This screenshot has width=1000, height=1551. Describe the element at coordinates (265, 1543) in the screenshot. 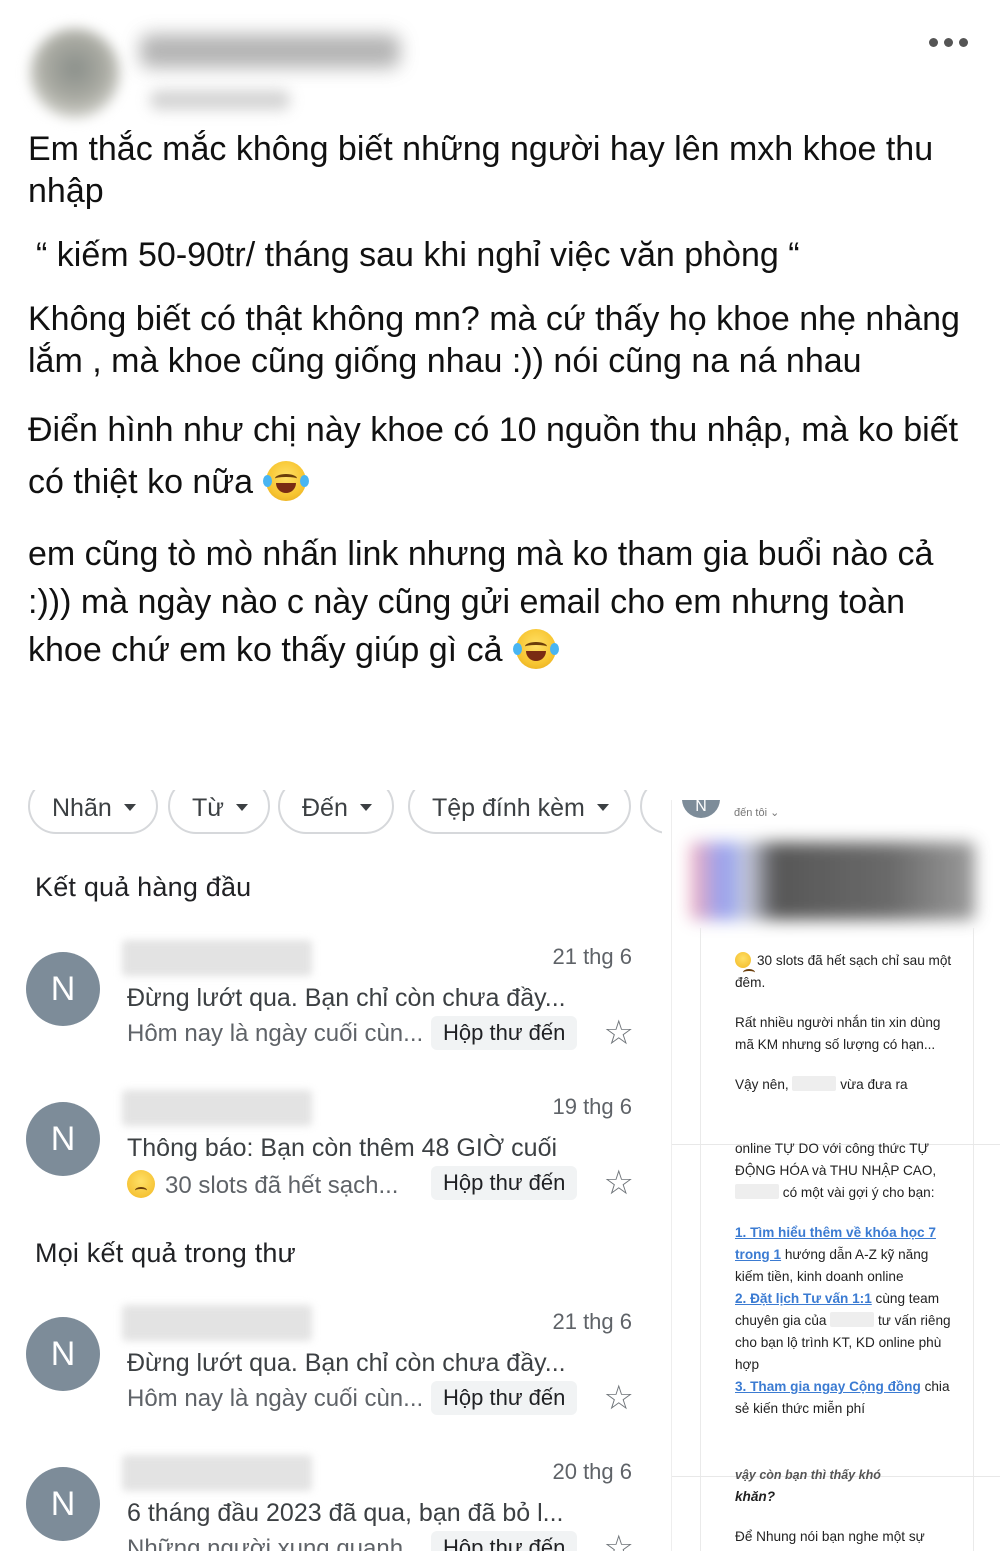

I see `email-snippet: Những người xung quanh` at that location.